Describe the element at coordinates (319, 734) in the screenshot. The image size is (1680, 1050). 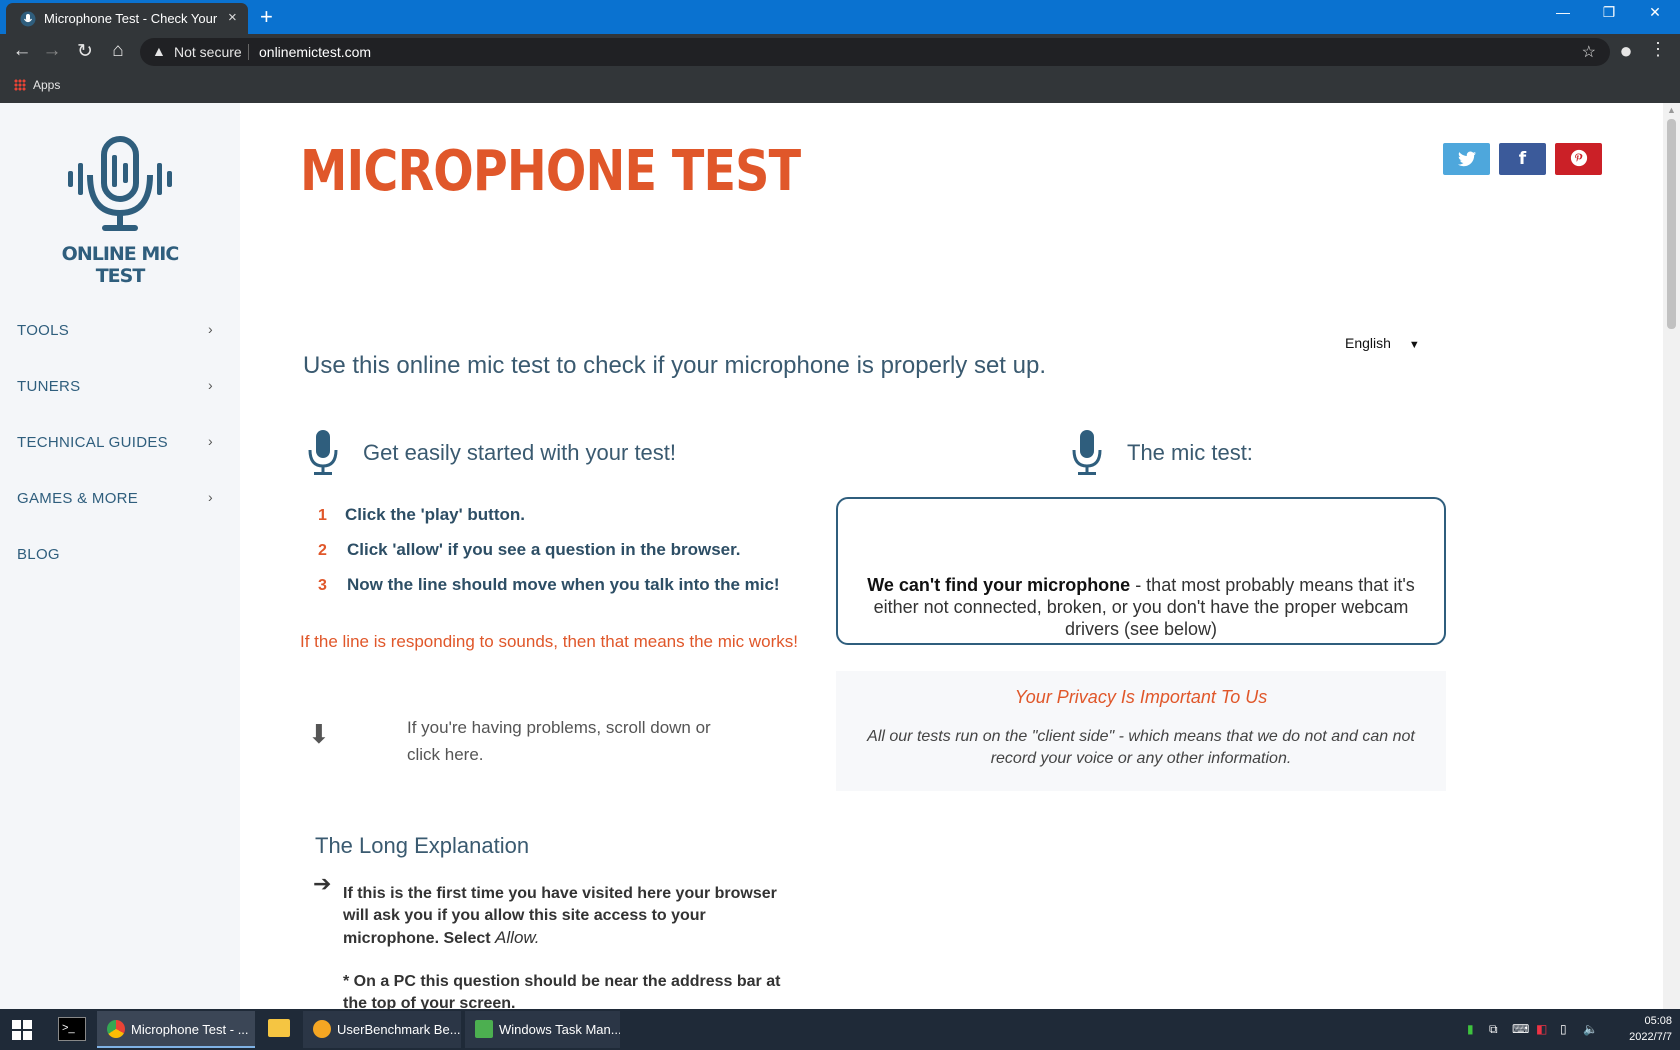
I see `arrow-down-icon: ⬇` at that location.